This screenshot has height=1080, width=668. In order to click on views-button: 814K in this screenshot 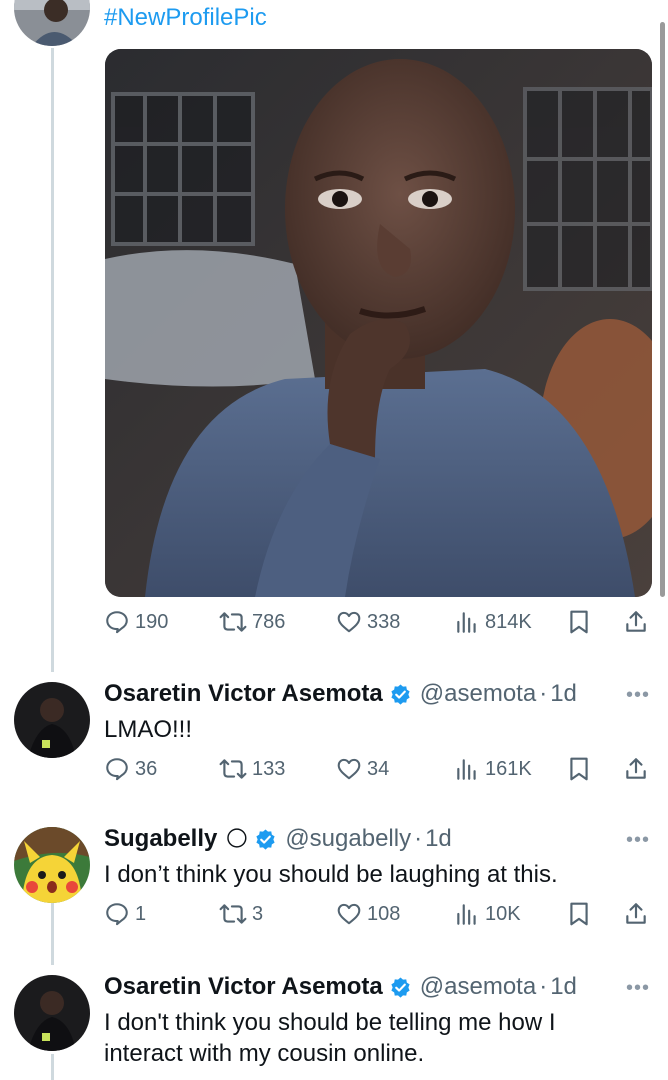, I will do `click(493, 622)`.